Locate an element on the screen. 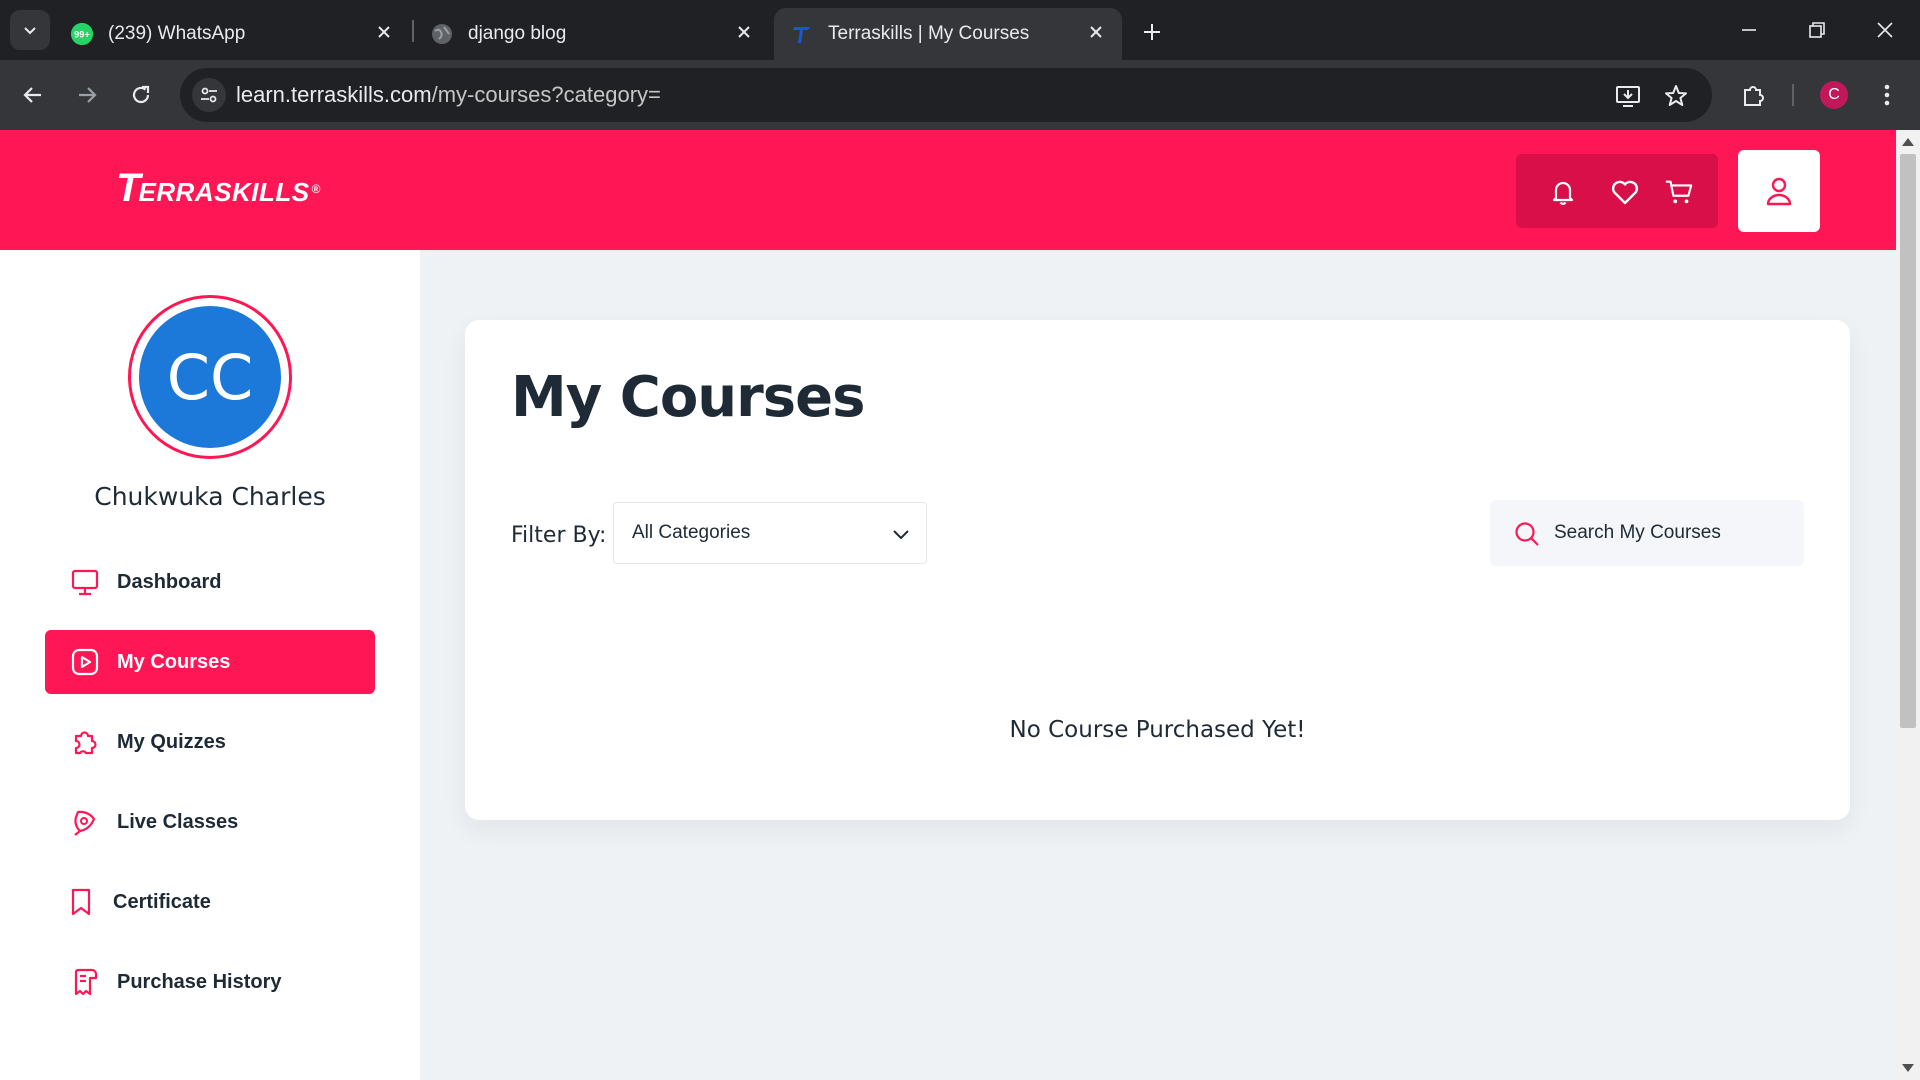  reload-button is located at coordinates (141, 95).